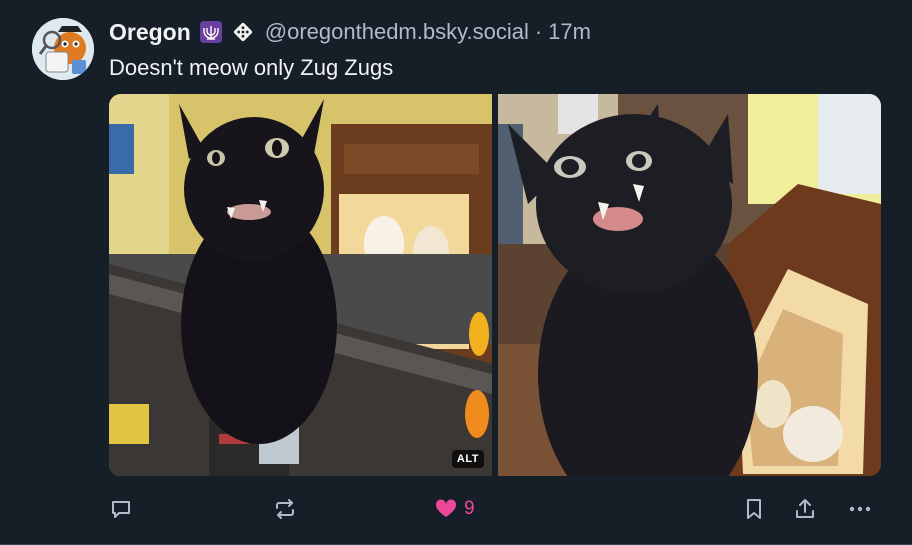 This screenshot has height=545, width=912. I want to click on timestamp: 17m, so click(569, 32).